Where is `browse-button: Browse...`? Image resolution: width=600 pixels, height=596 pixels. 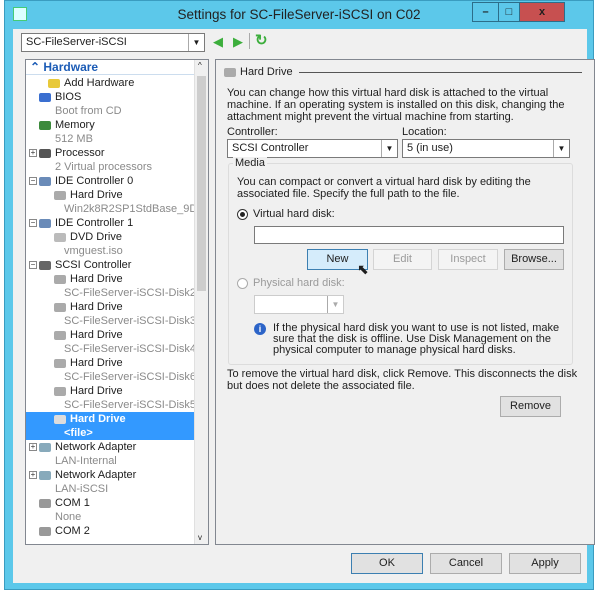
browse-button: Browse... is located at coordinates (534, 259).